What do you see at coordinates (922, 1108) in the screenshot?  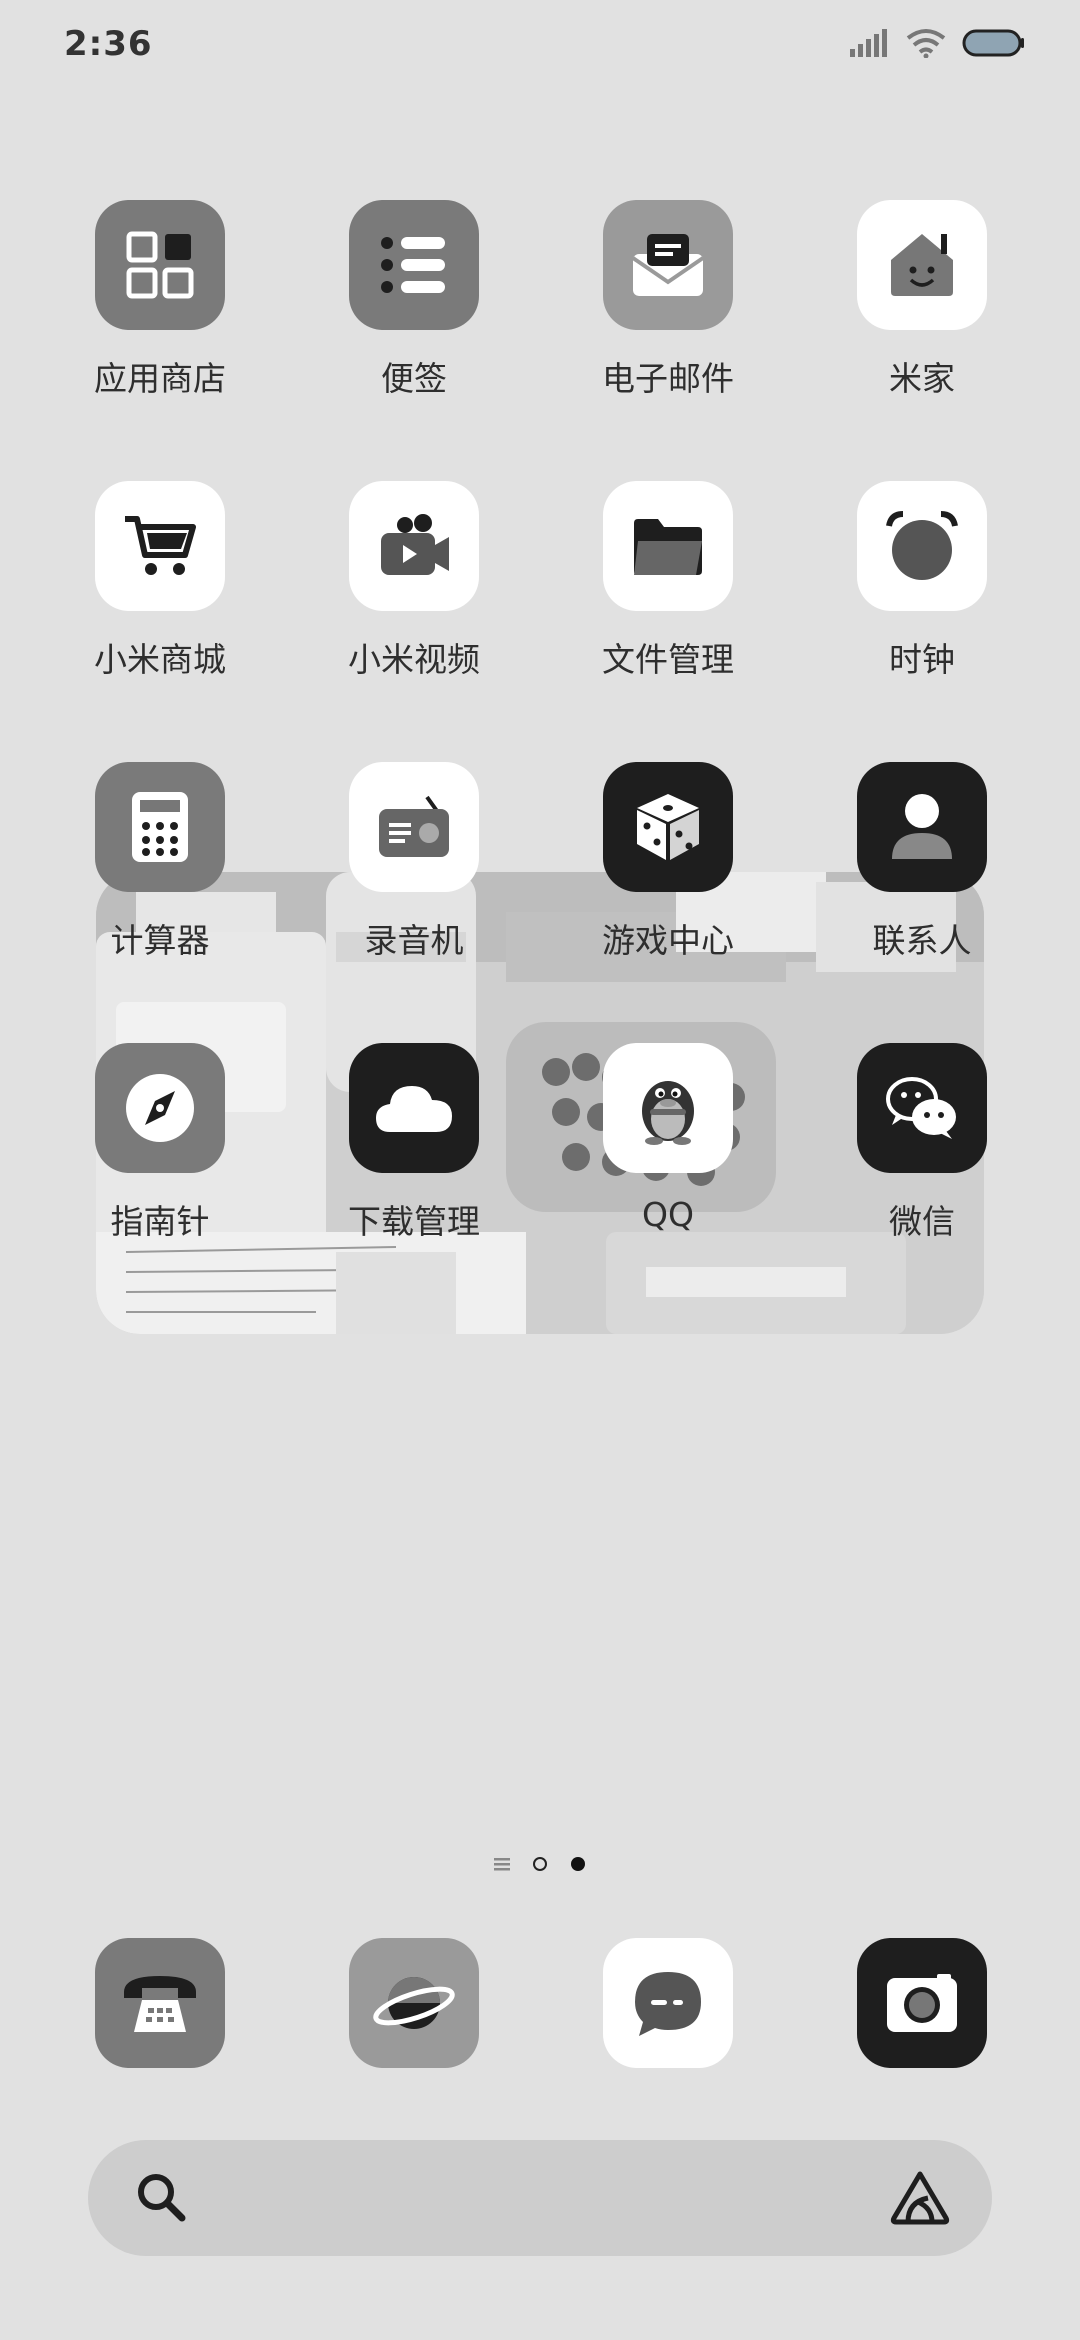 I see `wechat-icon` at bounding box center [922, 1108].